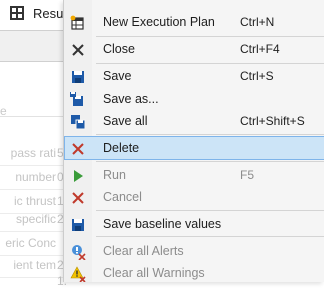  I want to click on menu-item-close: Close Ctrl+F4, so click(194, 49).